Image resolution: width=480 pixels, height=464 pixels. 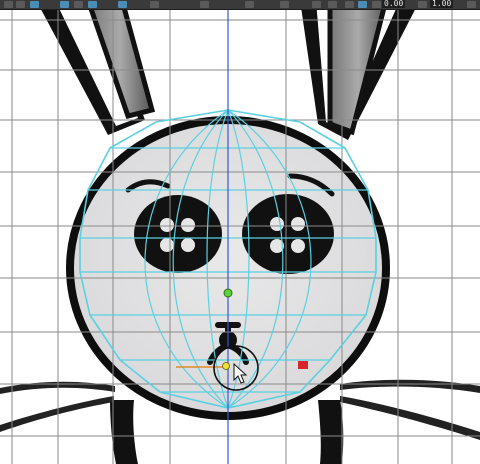 I want to click on move-tool-icon, so click(x=64, y=4).